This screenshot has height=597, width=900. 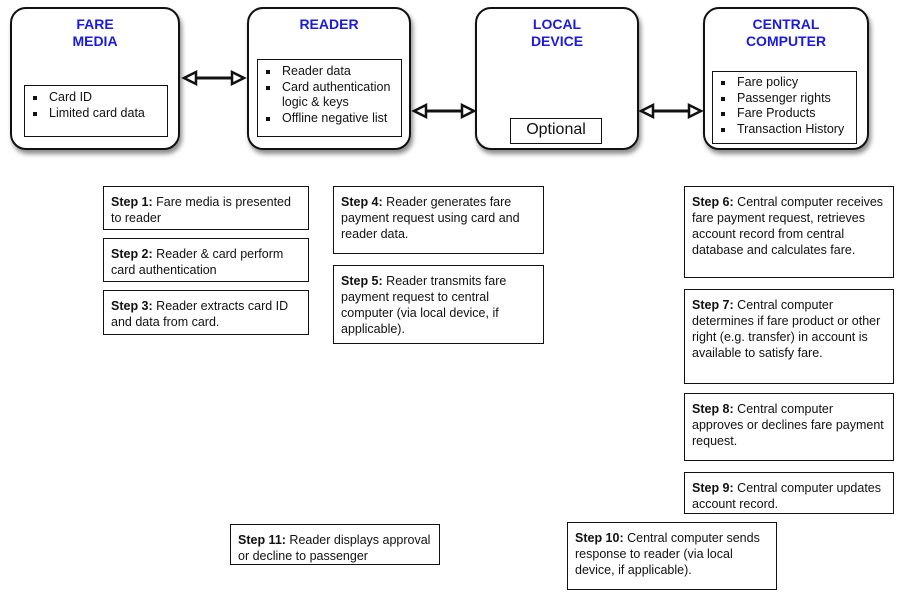 I want to click on fare-media-data-box: Card IDLimited card data, so click(x=96, y=111).